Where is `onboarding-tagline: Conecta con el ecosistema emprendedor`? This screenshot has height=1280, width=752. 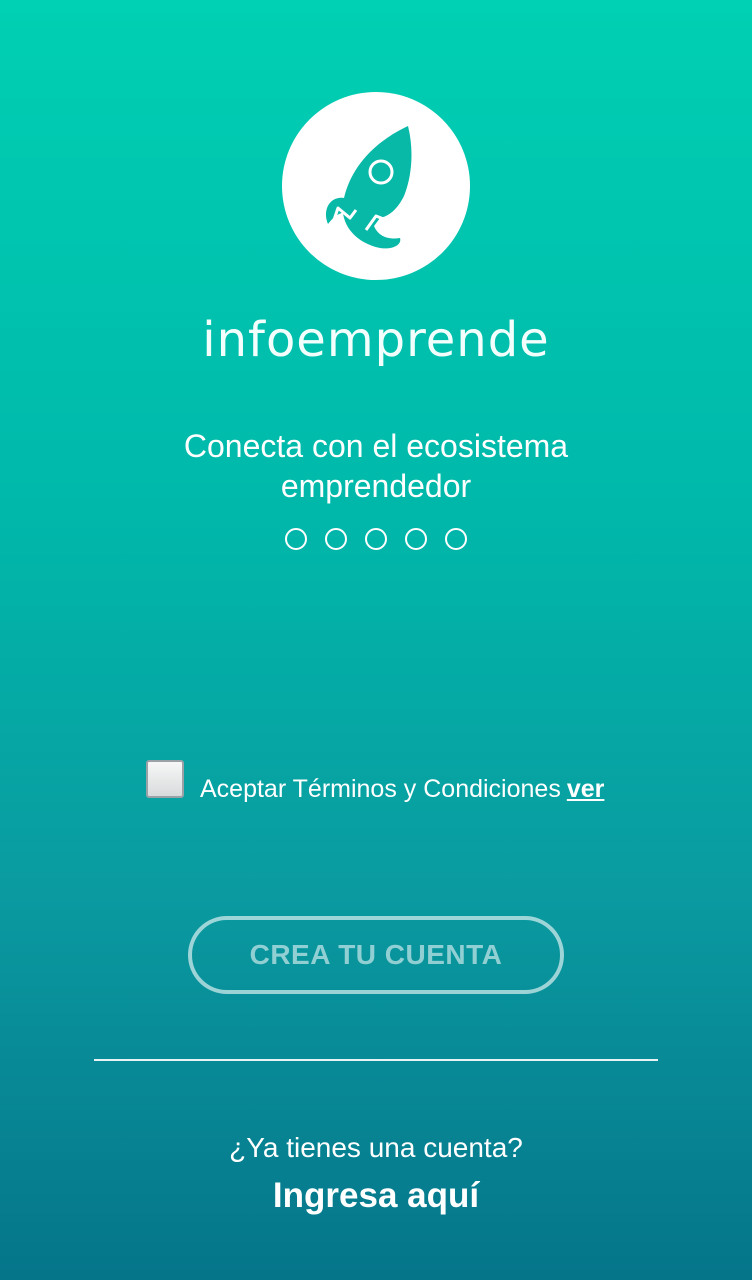 onboarding-tagline: Conecta con el ecosistema emprendedor is located at coordinates (376, 466).